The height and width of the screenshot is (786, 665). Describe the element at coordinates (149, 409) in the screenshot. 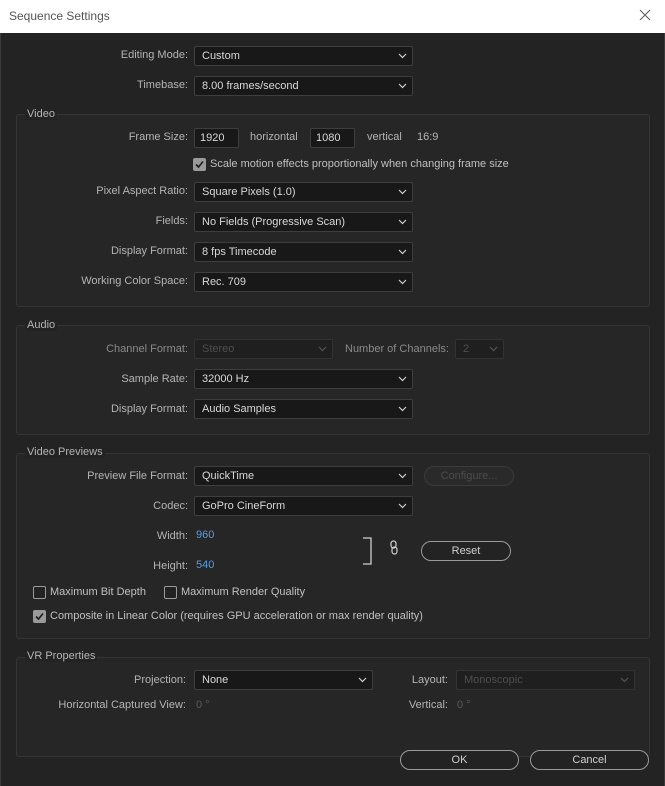

I see `audio-display-format-label: Display Format:` at that location.